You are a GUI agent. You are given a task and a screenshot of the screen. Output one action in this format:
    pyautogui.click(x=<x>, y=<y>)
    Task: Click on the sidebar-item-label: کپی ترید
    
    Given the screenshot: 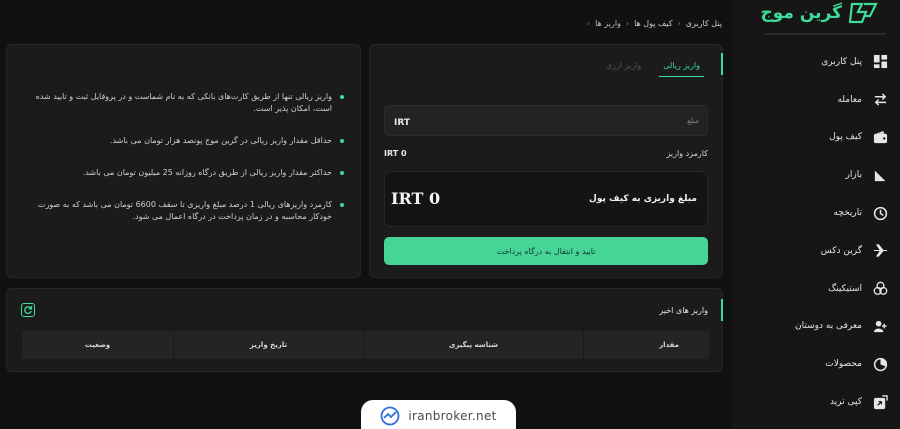 What is the action you would take?
    pyautogui.click(x=845, y=402)
    